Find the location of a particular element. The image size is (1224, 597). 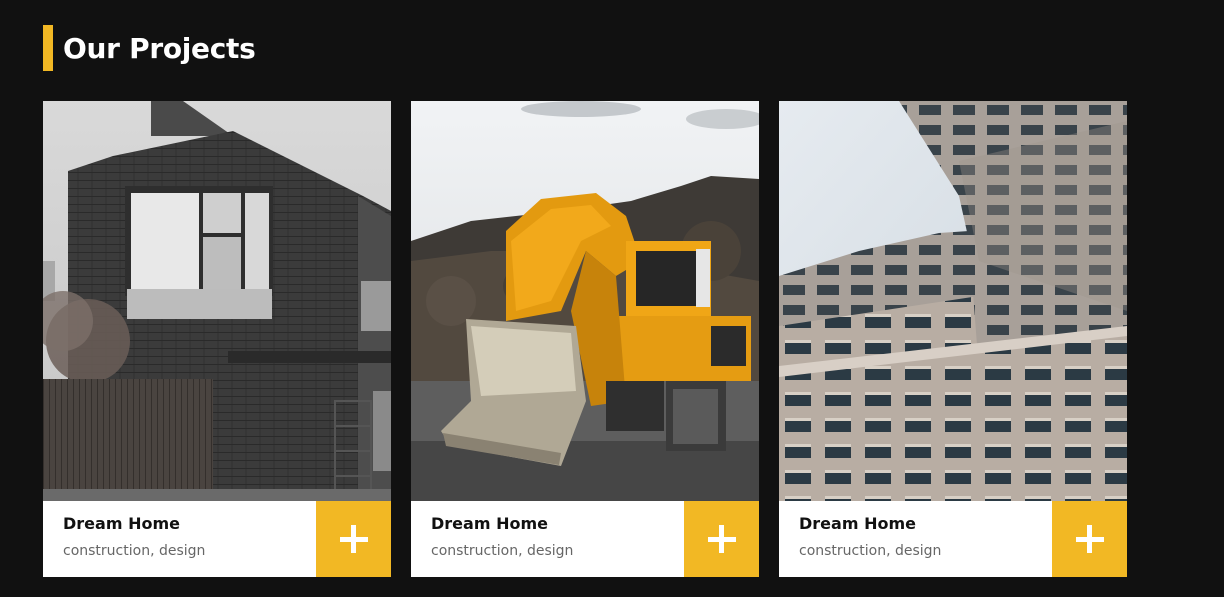

section-heading: Our Projects is located at coordinates (149, 48).